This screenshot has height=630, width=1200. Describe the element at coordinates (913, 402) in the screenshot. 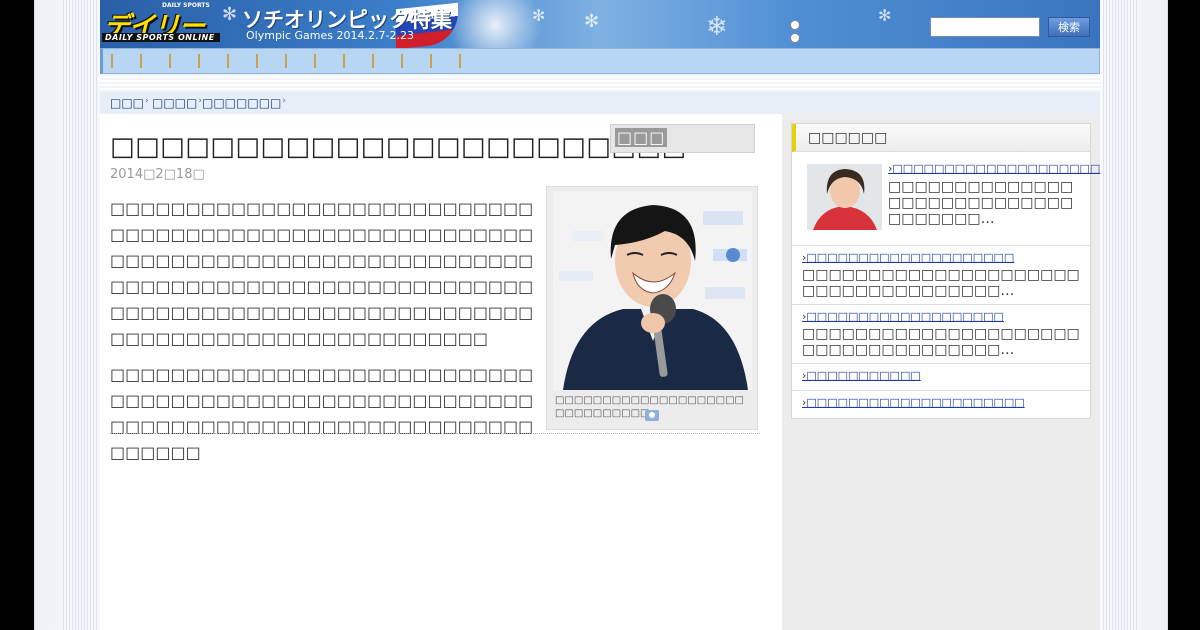

I see `ranking-link: □□□□□□□□□□□□□□□□□□□□□` at that location.